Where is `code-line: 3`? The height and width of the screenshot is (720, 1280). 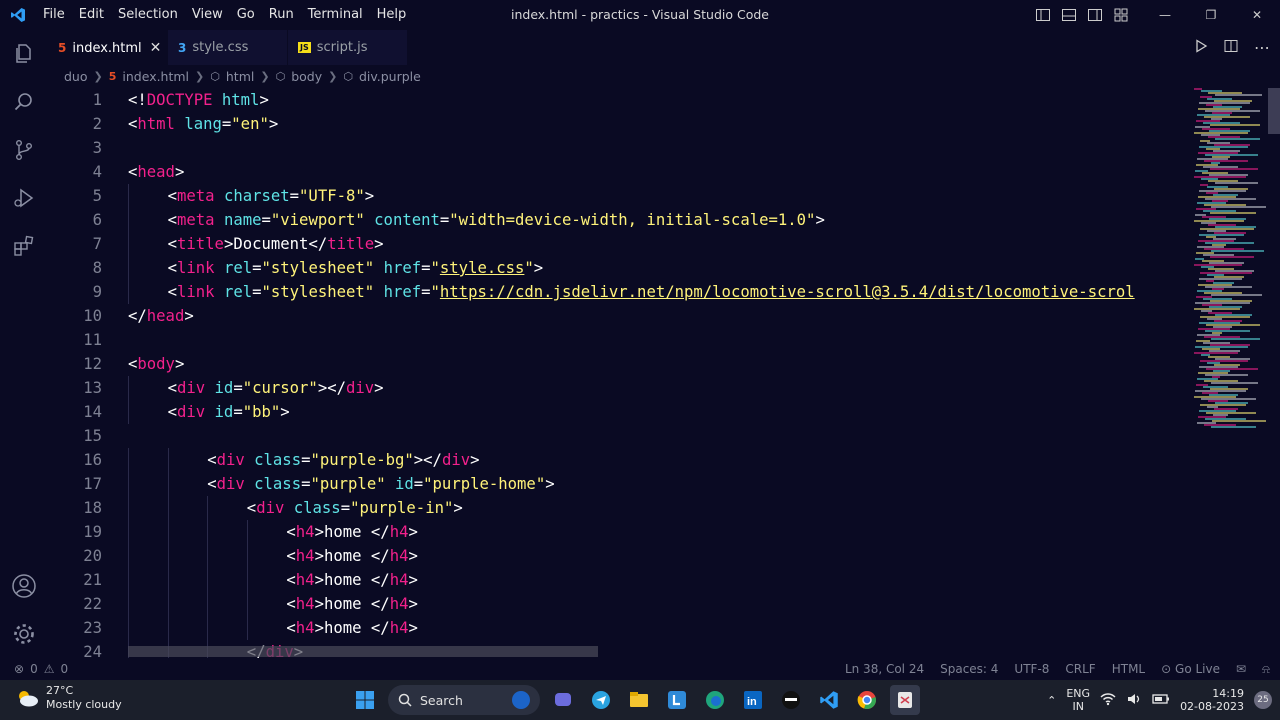
code-line: 3 is located at coordinates (618, 148).